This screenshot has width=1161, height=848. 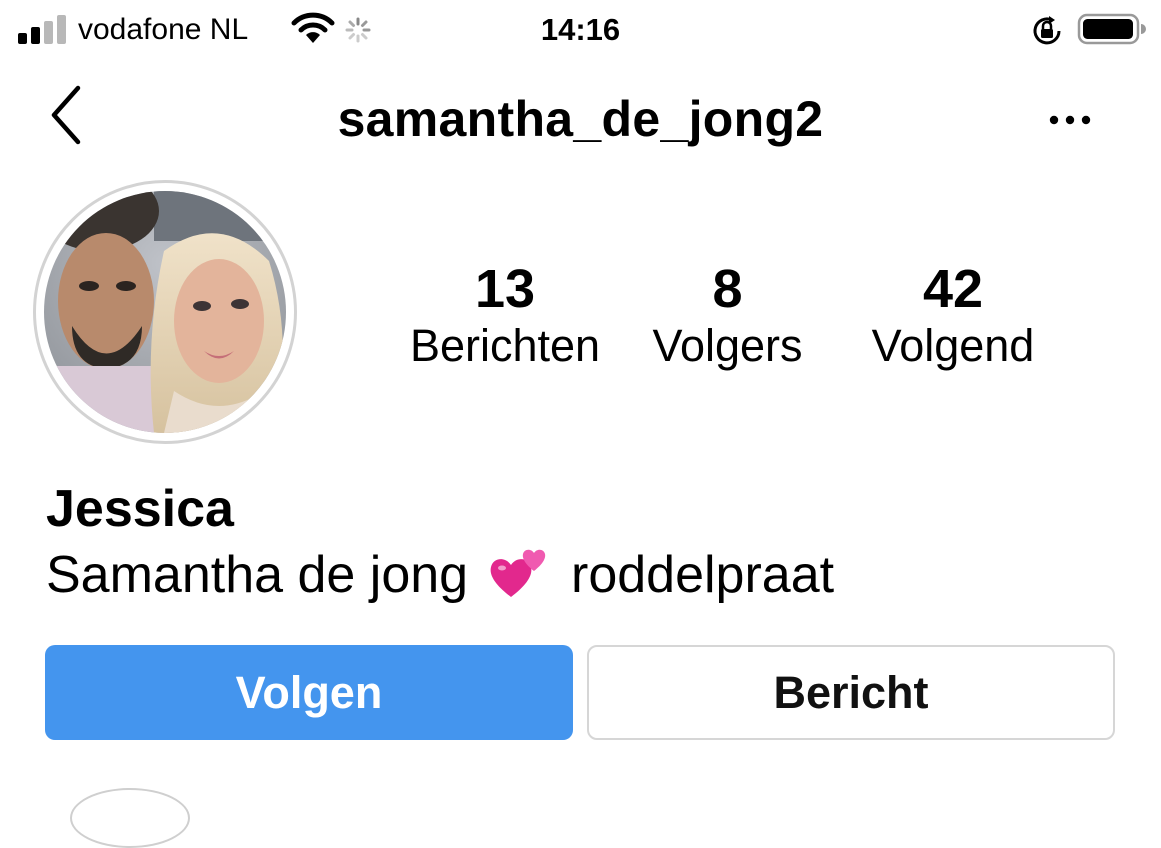 I want to click on story-highlight, so click(x=130, y=818).